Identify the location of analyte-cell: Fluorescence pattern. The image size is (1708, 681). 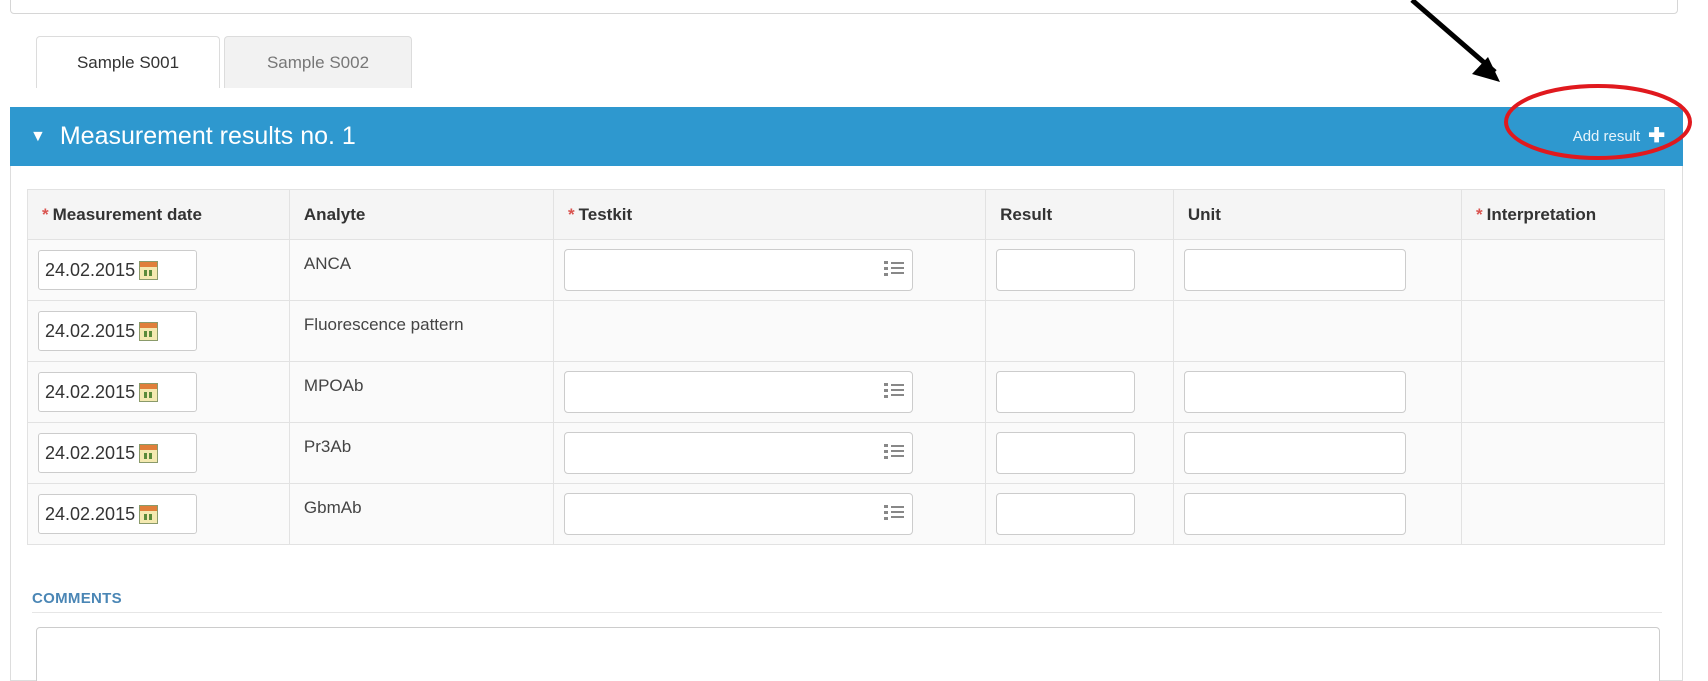
(421, 331).